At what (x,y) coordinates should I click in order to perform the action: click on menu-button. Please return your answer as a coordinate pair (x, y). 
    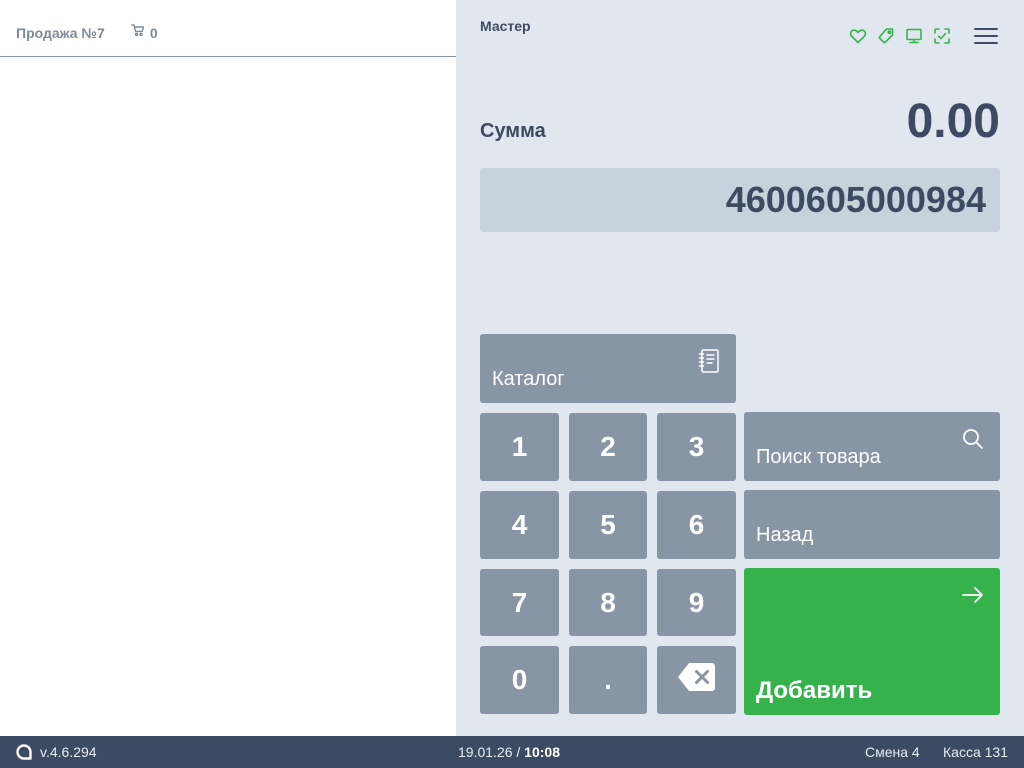
    Looking at the image, I should click on (986, 36).